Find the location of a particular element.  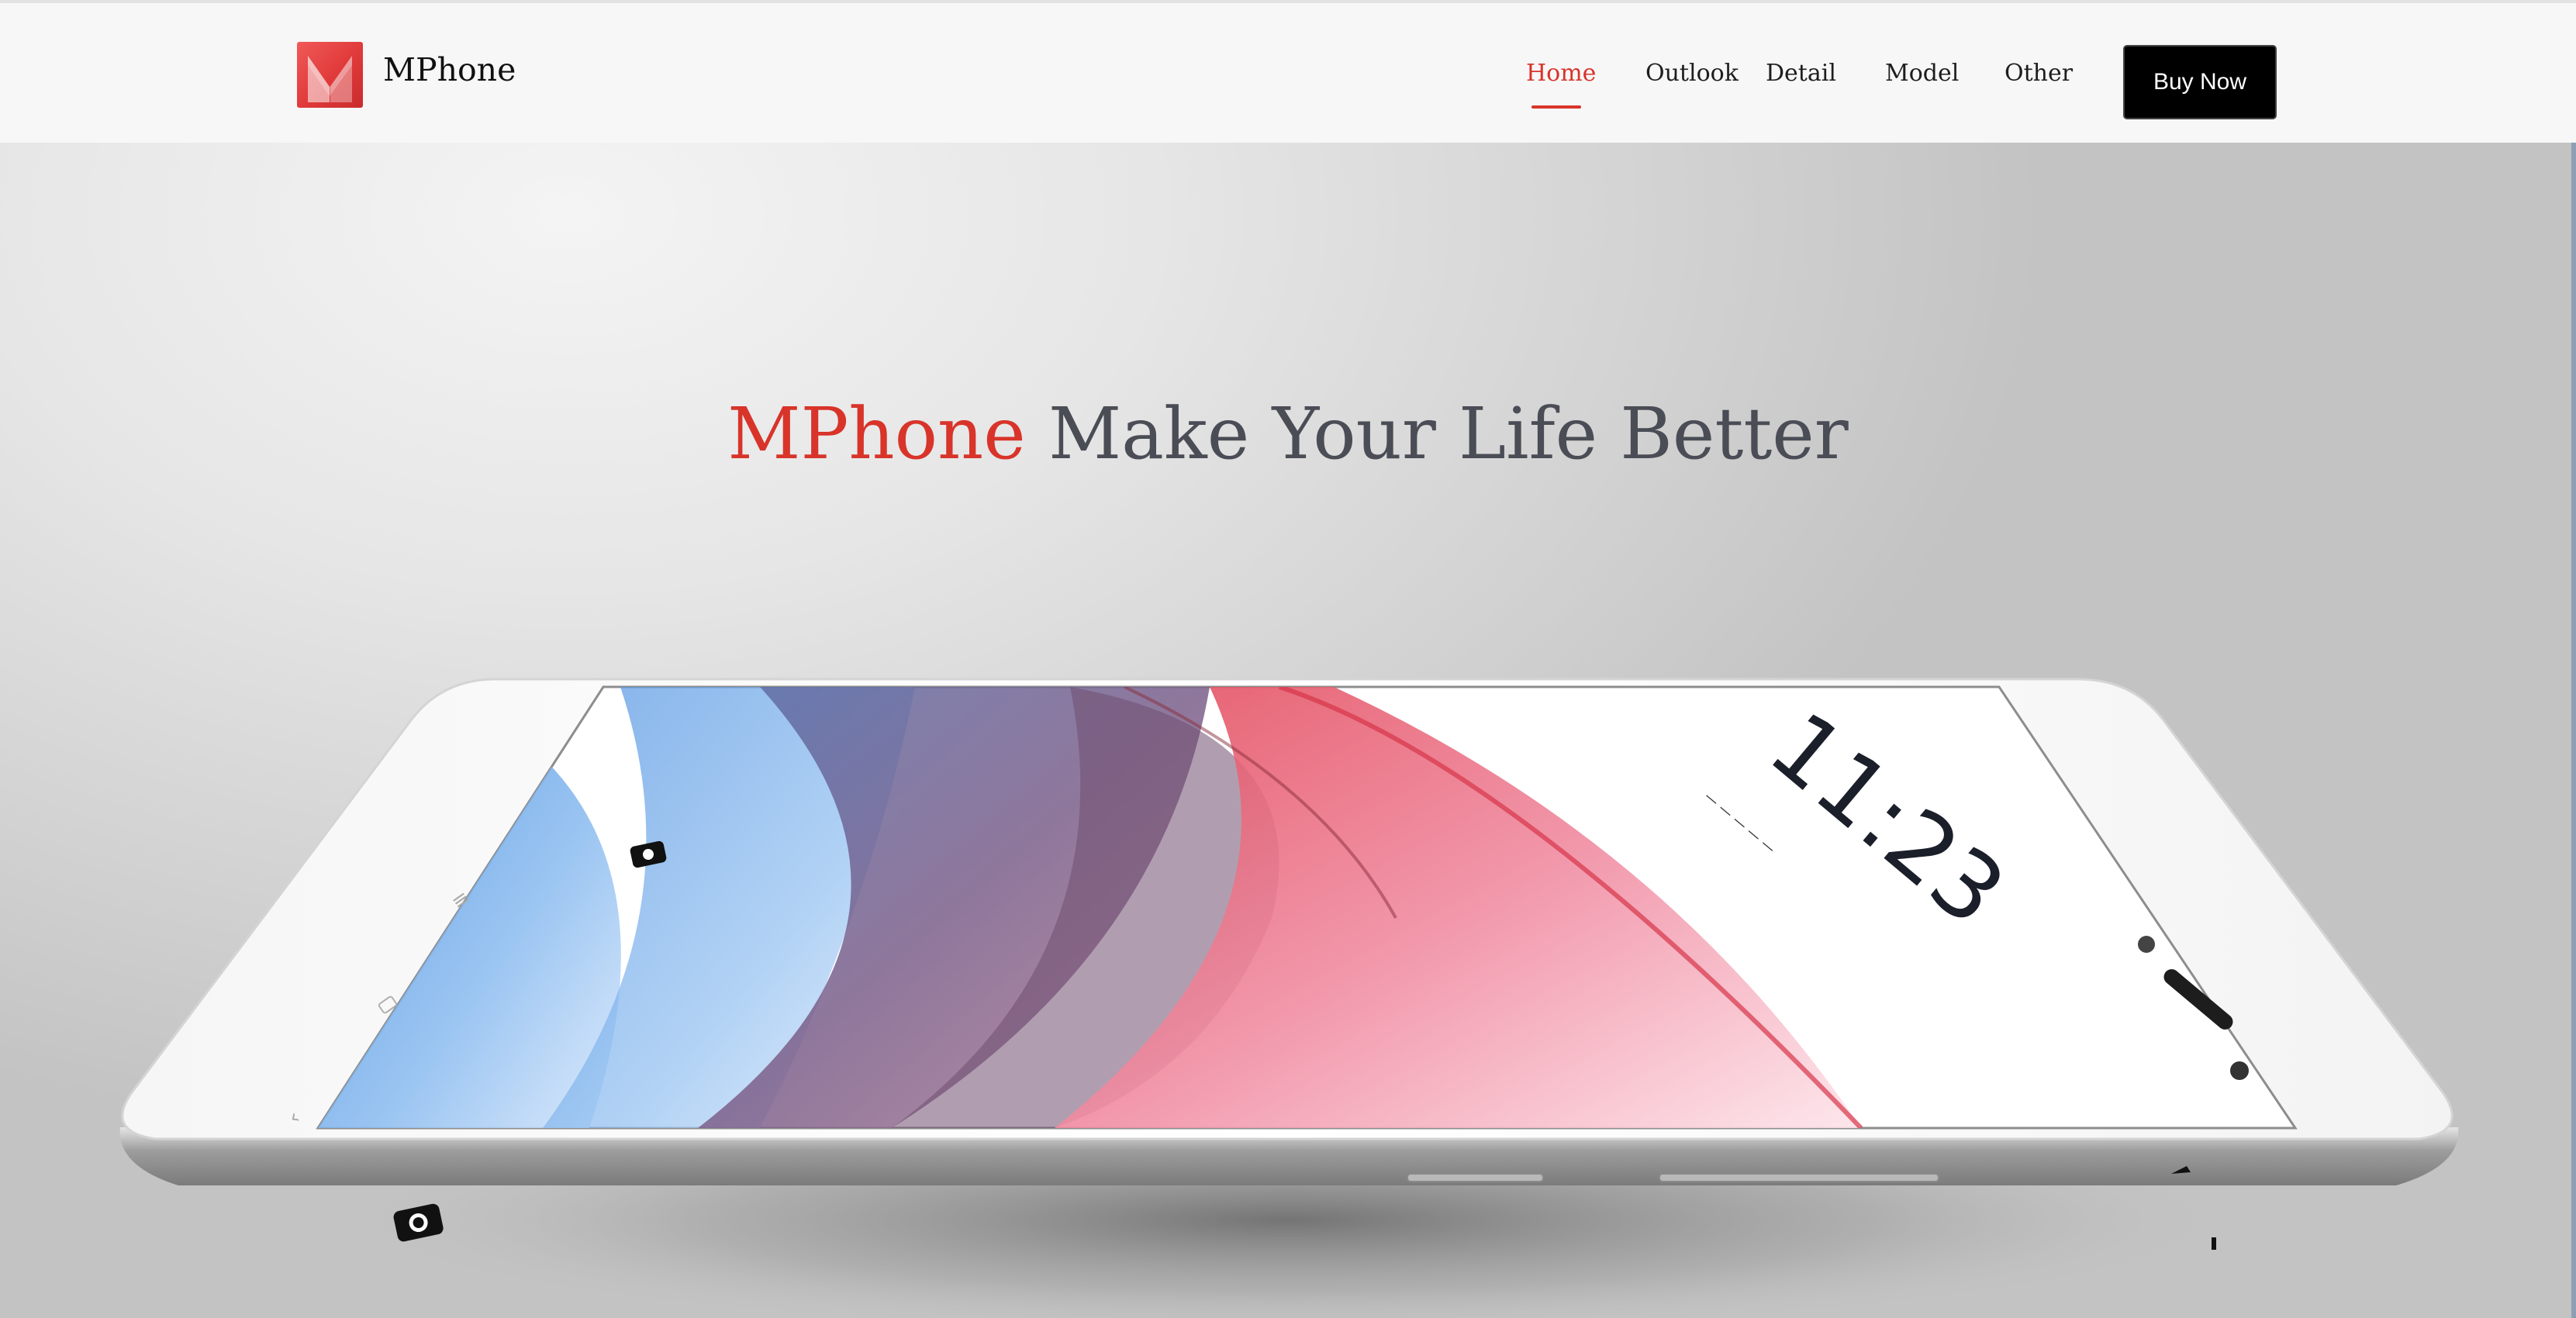

nav-other: Other is located at coordinates (2039, 73).